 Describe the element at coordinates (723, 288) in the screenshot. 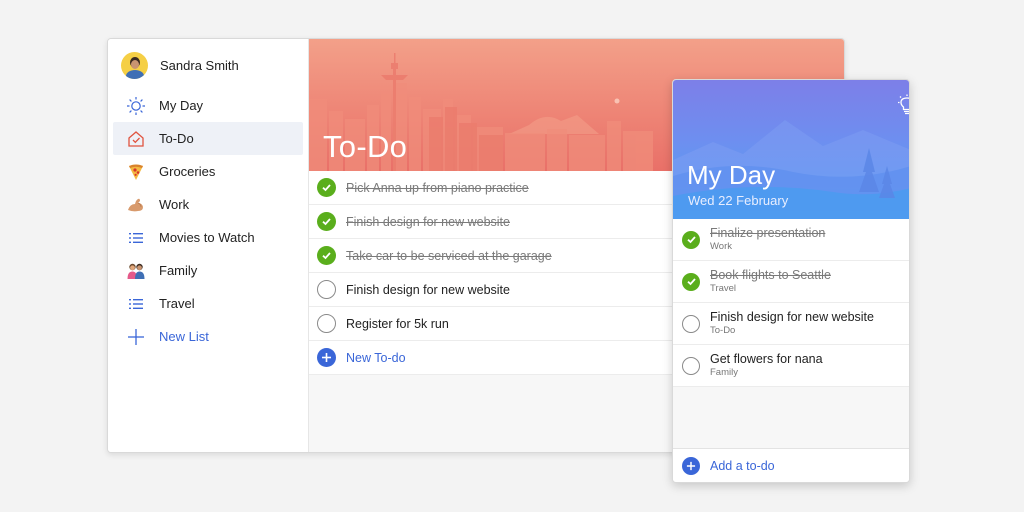

I see `task-list-name: Travel` at that location.